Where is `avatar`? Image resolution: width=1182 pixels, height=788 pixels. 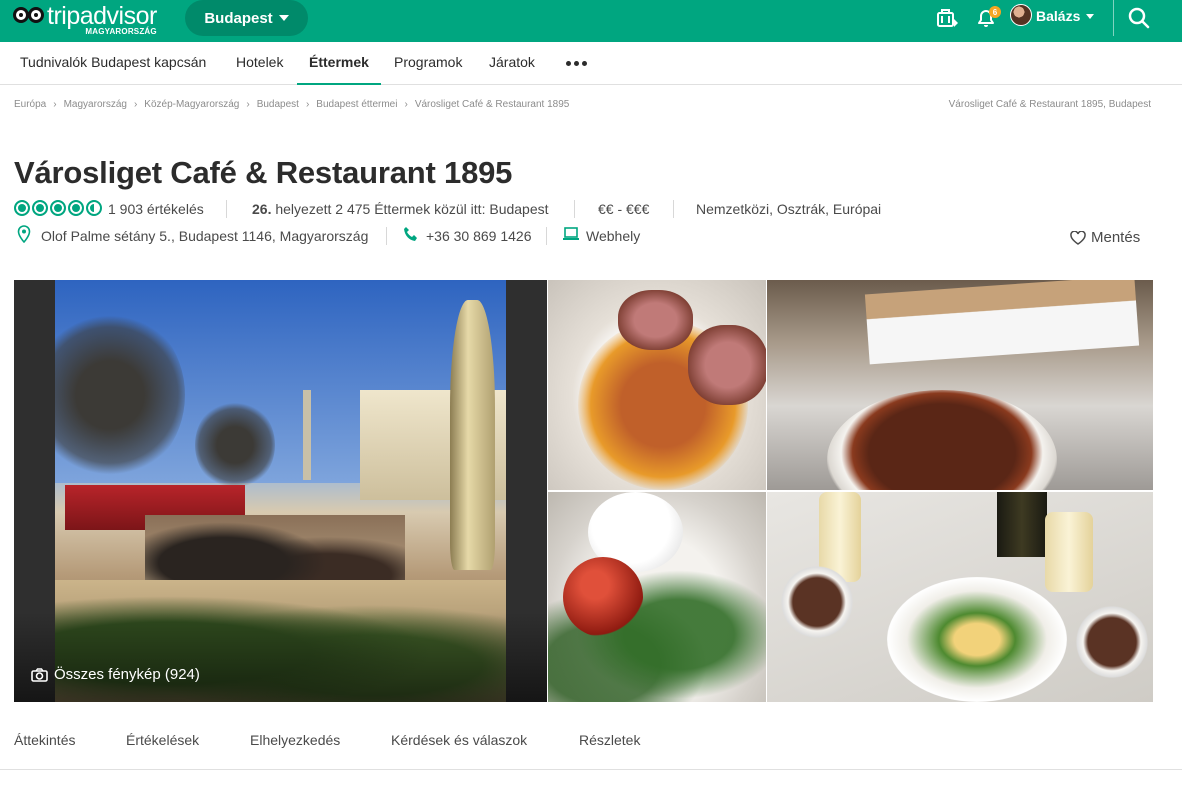 avatar is located at coordinates (1021, 15).